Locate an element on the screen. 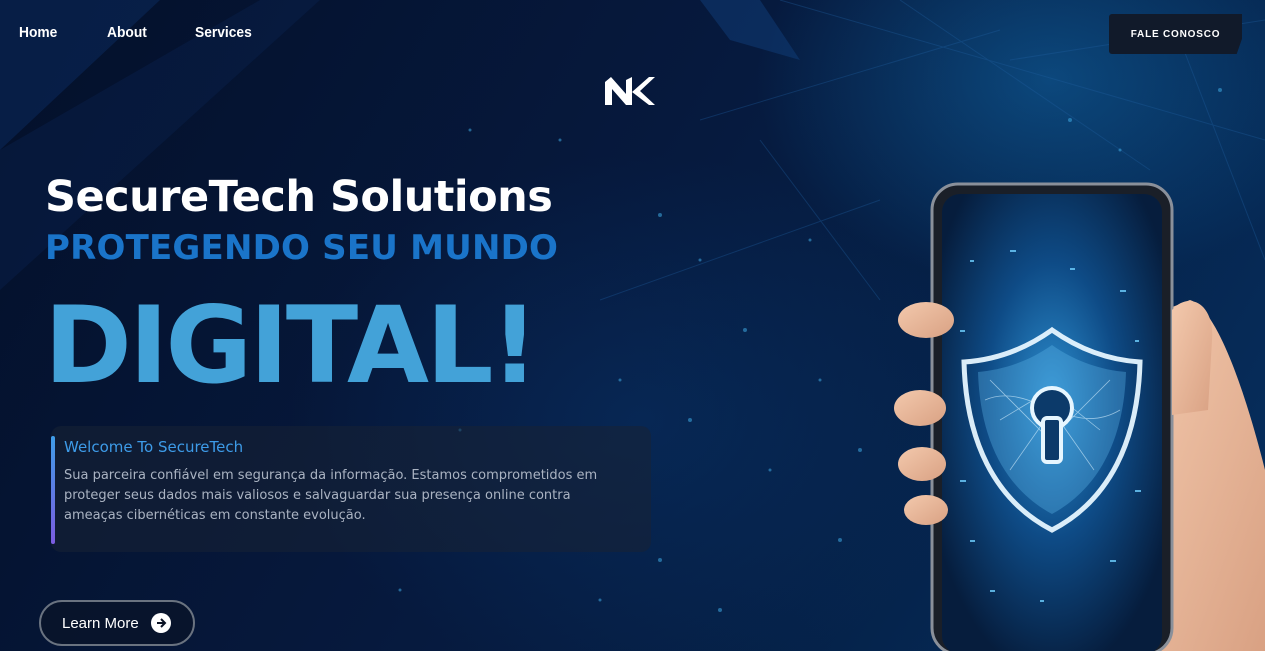 This screenshot has width=1265, height=651. contact-button: FALE CONOSCO is located at coordinates (1175, 34).